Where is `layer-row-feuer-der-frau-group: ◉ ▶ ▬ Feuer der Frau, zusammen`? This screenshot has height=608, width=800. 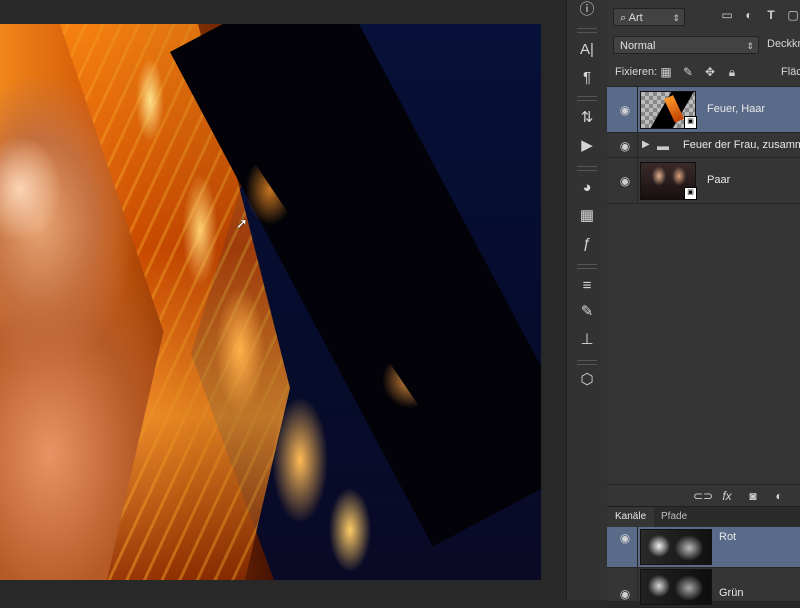 layer-row-feuer-der-frau-group: ◉ ▶ ▬ Feuer der Frau, zusammen is located at coordinates (703, 146).